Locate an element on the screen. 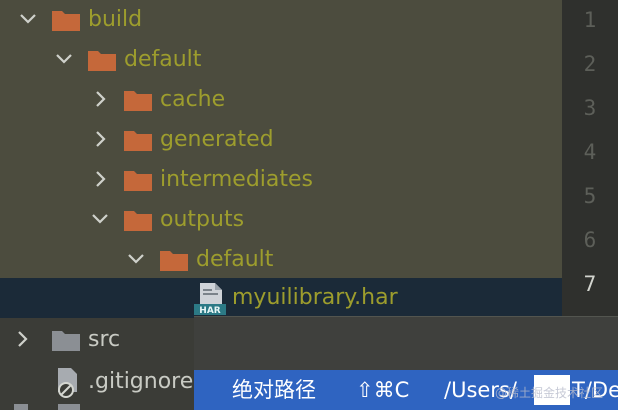 Image resolution: width=618 pixels, height=410 pixels. tree-item-label: .gitignore is located at coordinates (141, 381).